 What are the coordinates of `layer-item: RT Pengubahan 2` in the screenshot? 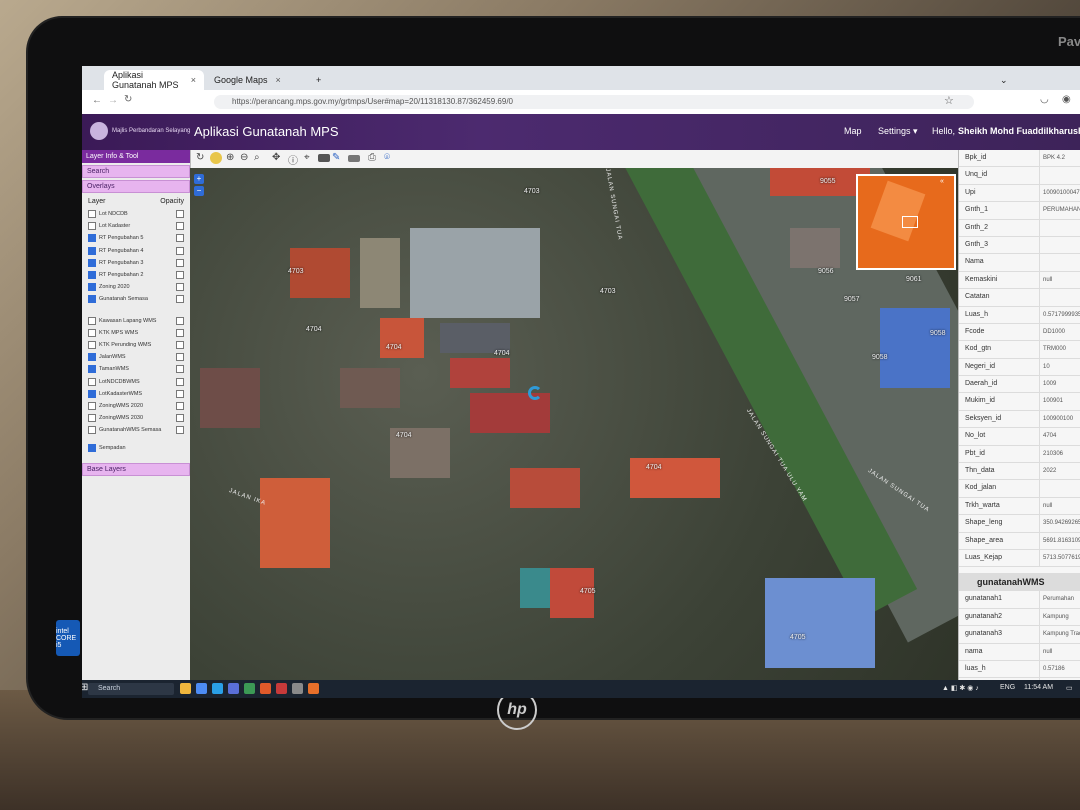 It's located at (136, 275).